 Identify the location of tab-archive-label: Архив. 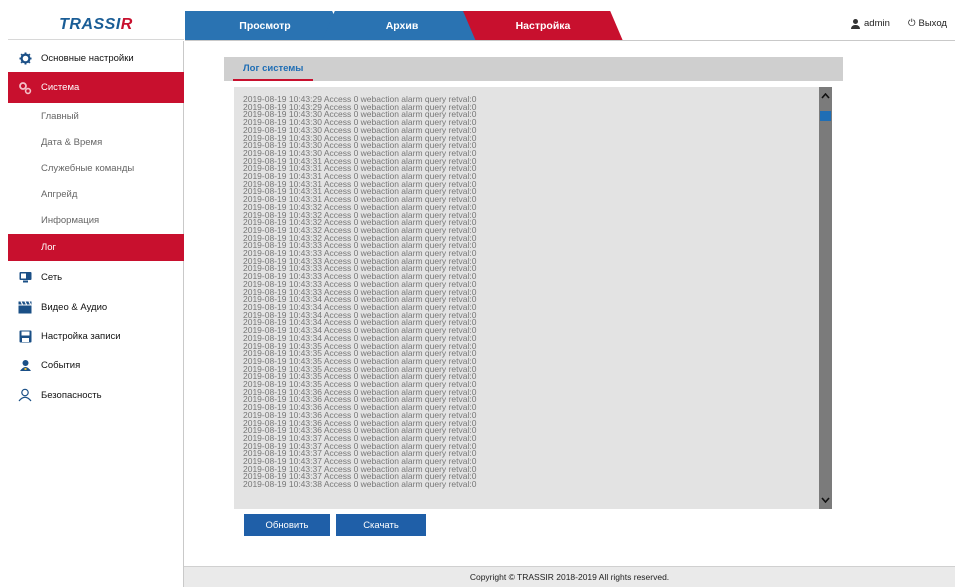
(402, 26).